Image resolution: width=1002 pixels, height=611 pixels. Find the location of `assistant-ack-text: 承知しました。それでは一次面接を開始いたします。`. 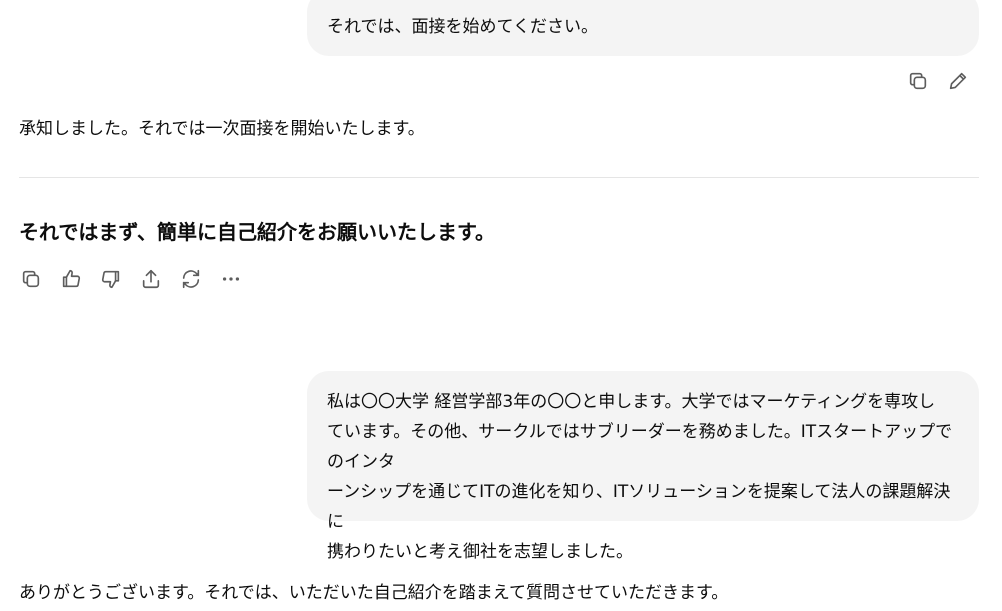

assistant-ack-text: 承知しました。それでは一次面接を開始いたします。 is located at coordinates (222, 129).